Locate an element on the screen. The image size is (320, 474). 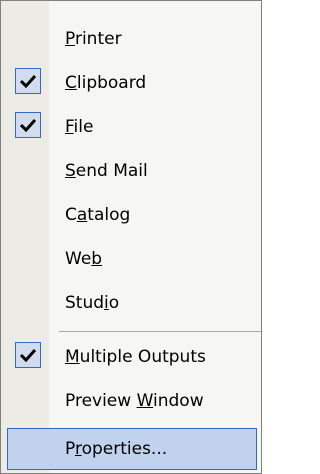
menu-item-web: Web is located at coordinates (131, 259).